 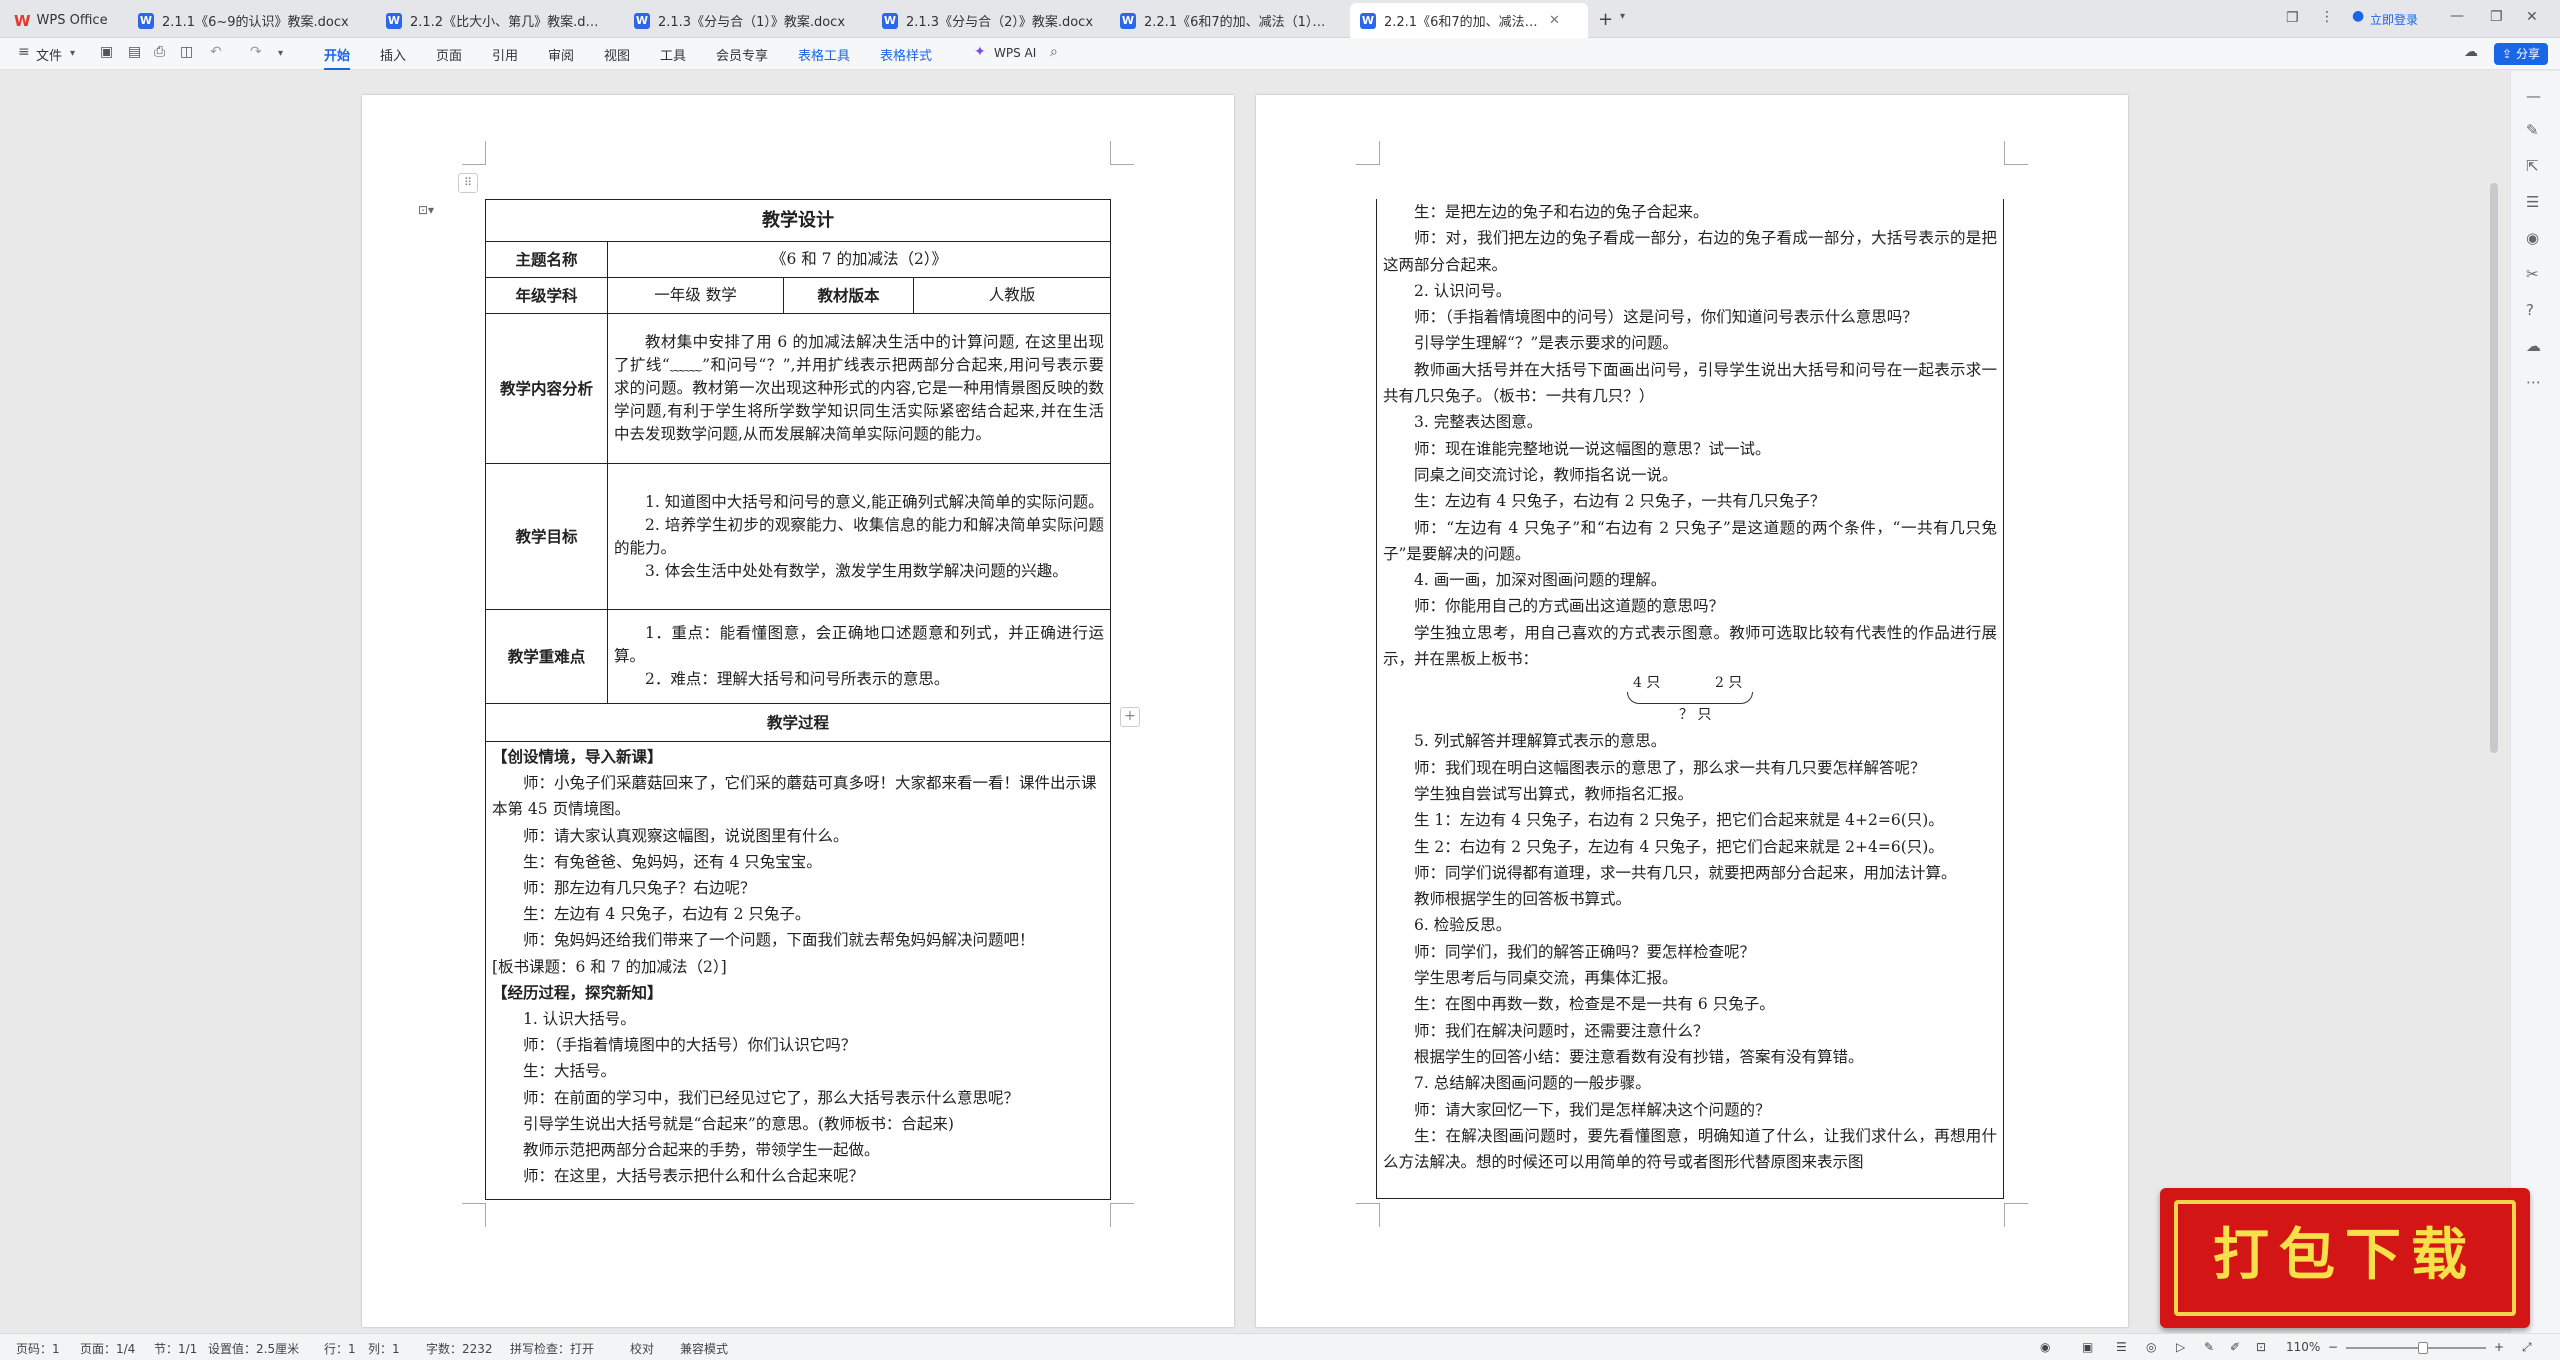 I want to click on print-icon: ⎙, so click(x=159, y=52).